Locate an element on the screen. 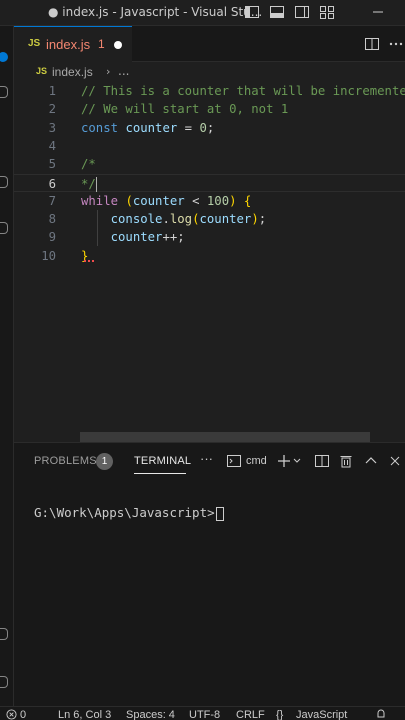 The image size is (405, 720). terminal-cursor is located at coordinates (219, 513).